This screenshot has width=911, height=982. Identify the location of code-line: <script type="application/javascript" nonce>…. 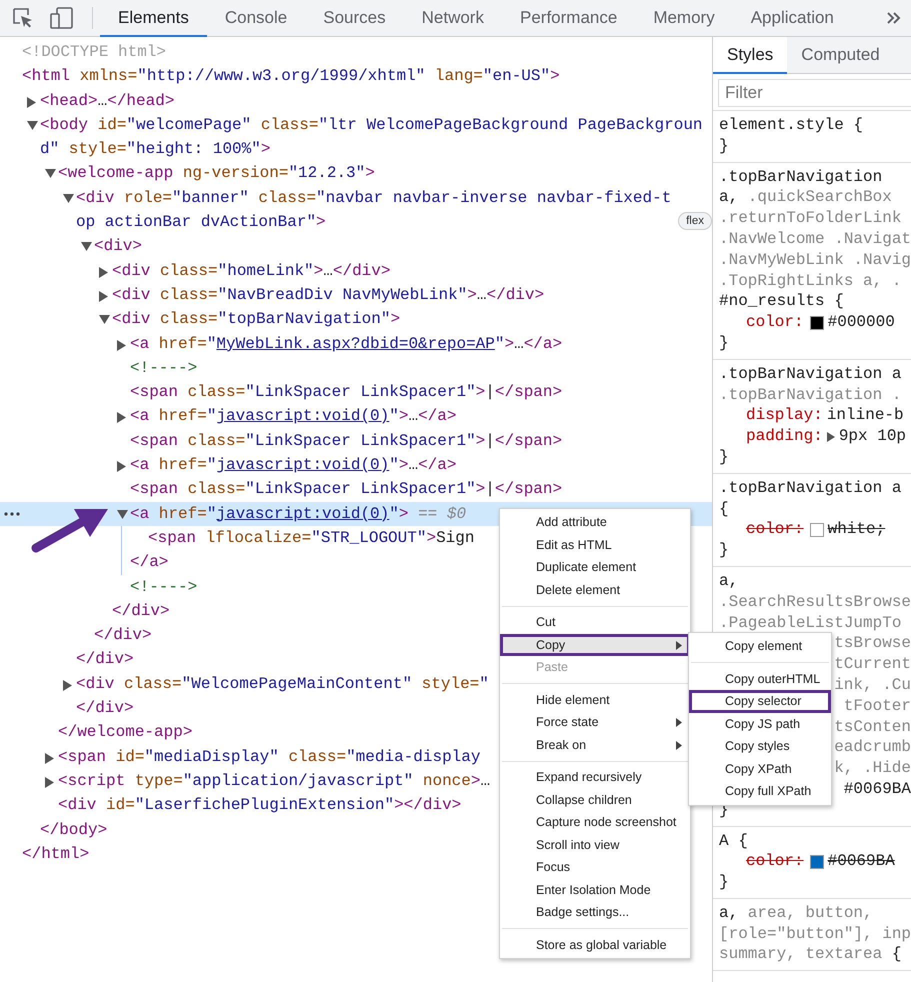
(274, 781).